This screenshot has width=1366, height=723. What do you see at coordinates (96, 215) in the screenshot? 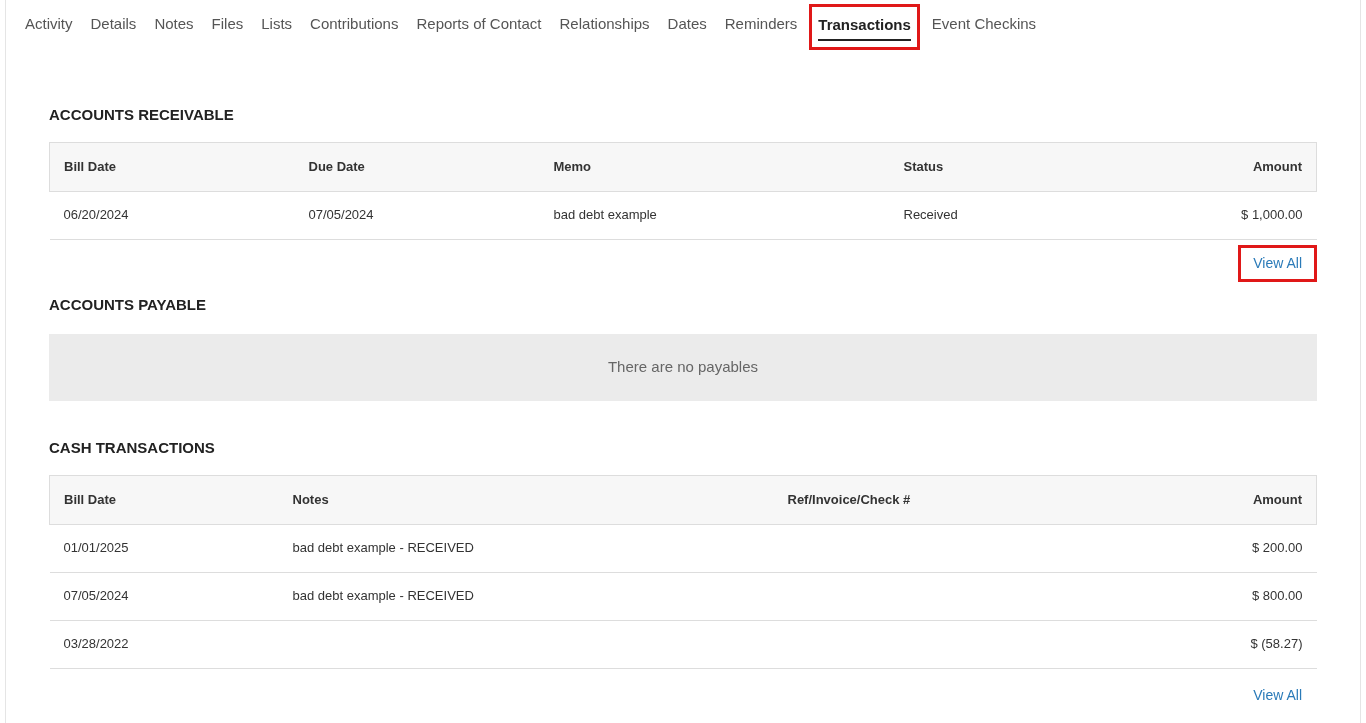
I see `table-cell: 06/20/2024` at bounding box center [96, 215].